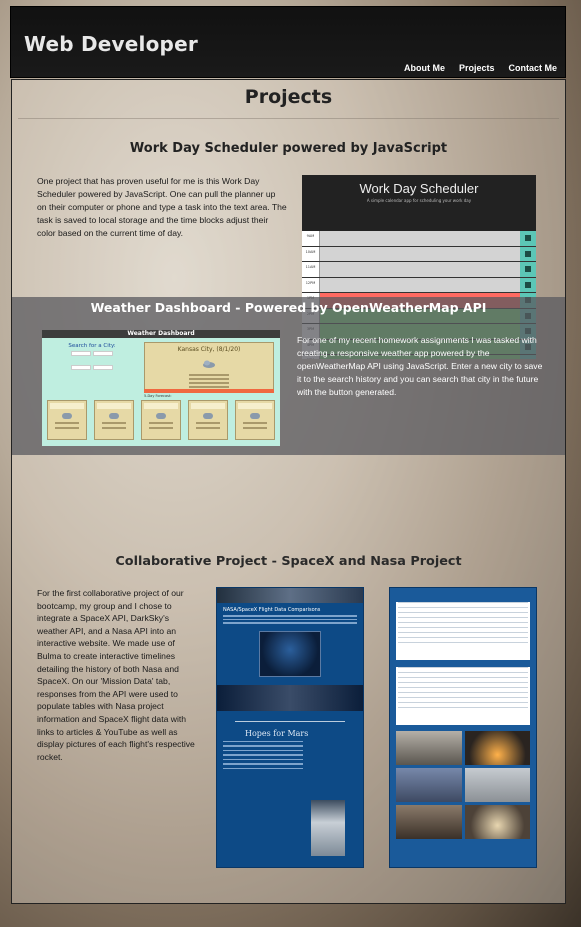  Describe the element at coordinates (328, 828) in the screenshot. I see `rocket-image` at that location.